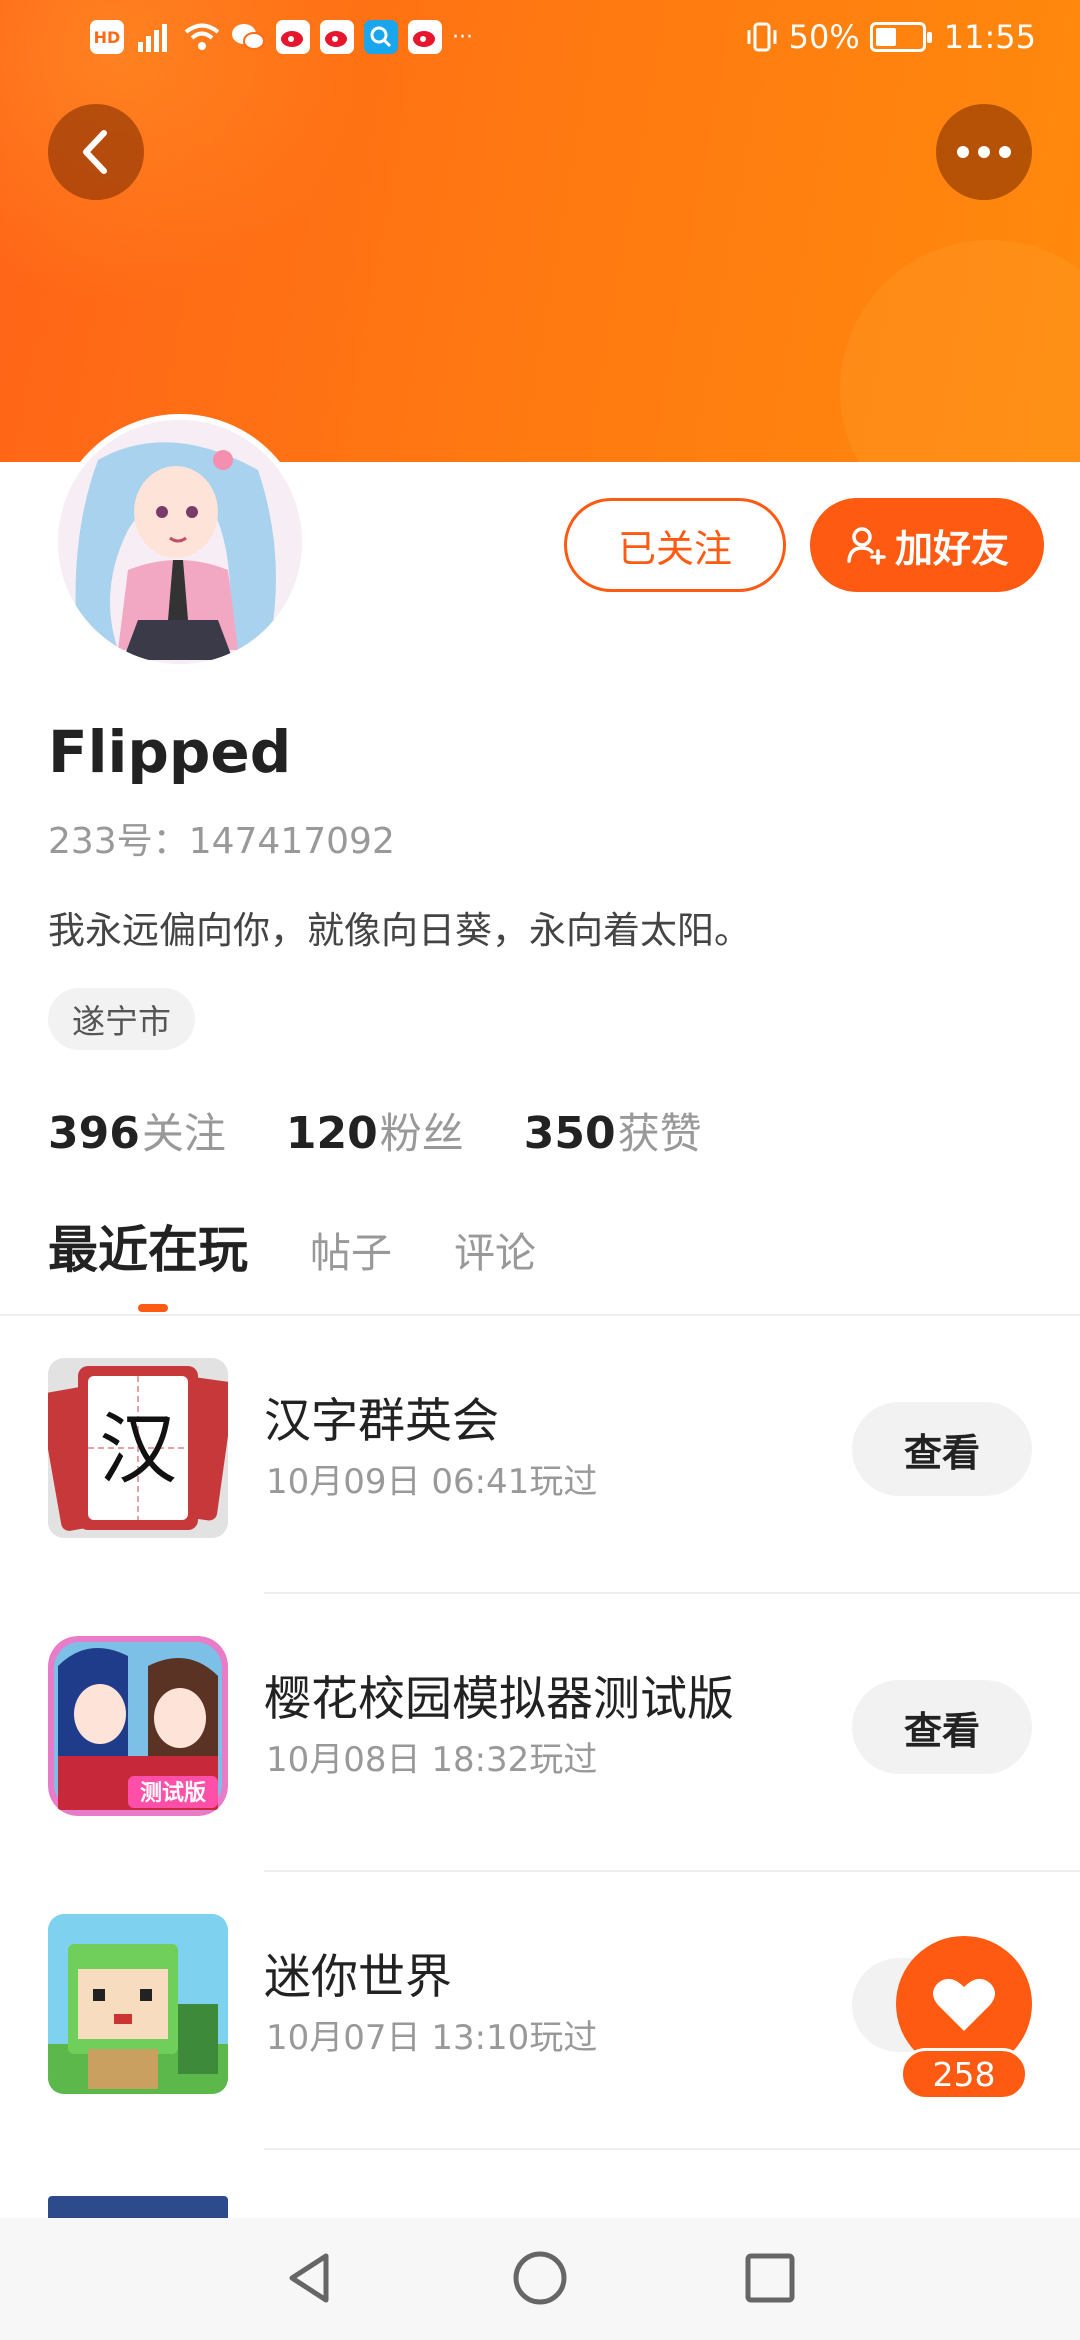 This screenshot has height=2340, width=1080. I want to click on game-played-time: 10月07日 13:10玩过, so click(432, 2038).